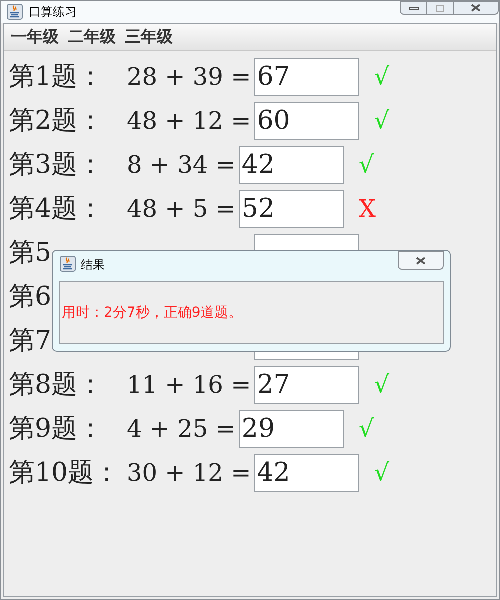  Describe the element at coordinates (413, 8) in the screenshot. I see `minimize-button` at that location.